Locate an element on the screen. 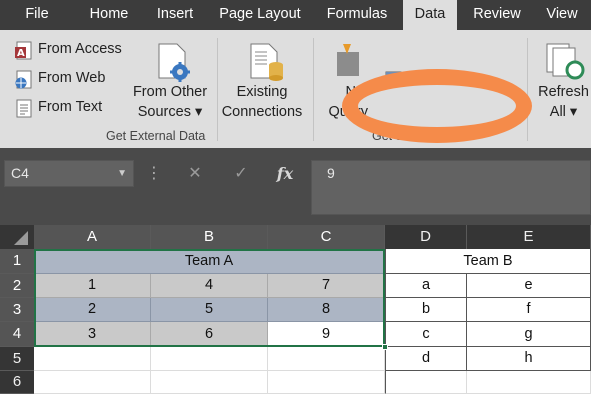 This screenshot has height=394, width=591. tab-data: Data is located at coordinates (430, 15).